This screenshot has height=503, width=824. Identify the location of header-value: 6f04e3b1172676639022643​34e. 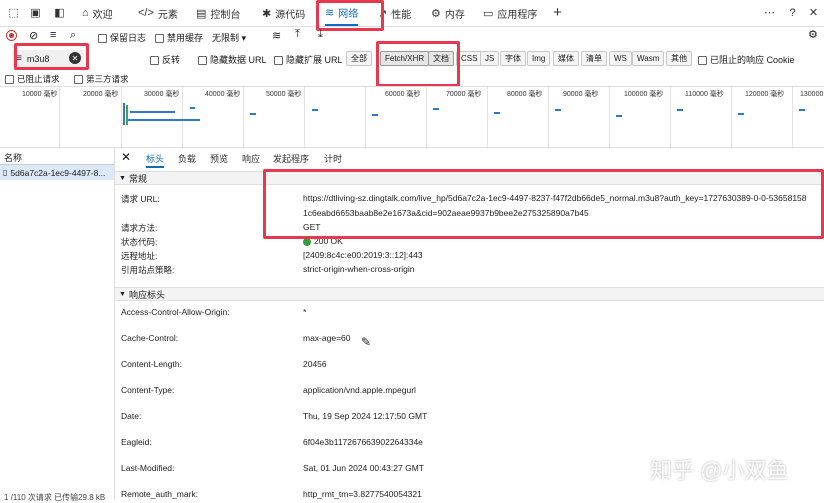
(363, 442).